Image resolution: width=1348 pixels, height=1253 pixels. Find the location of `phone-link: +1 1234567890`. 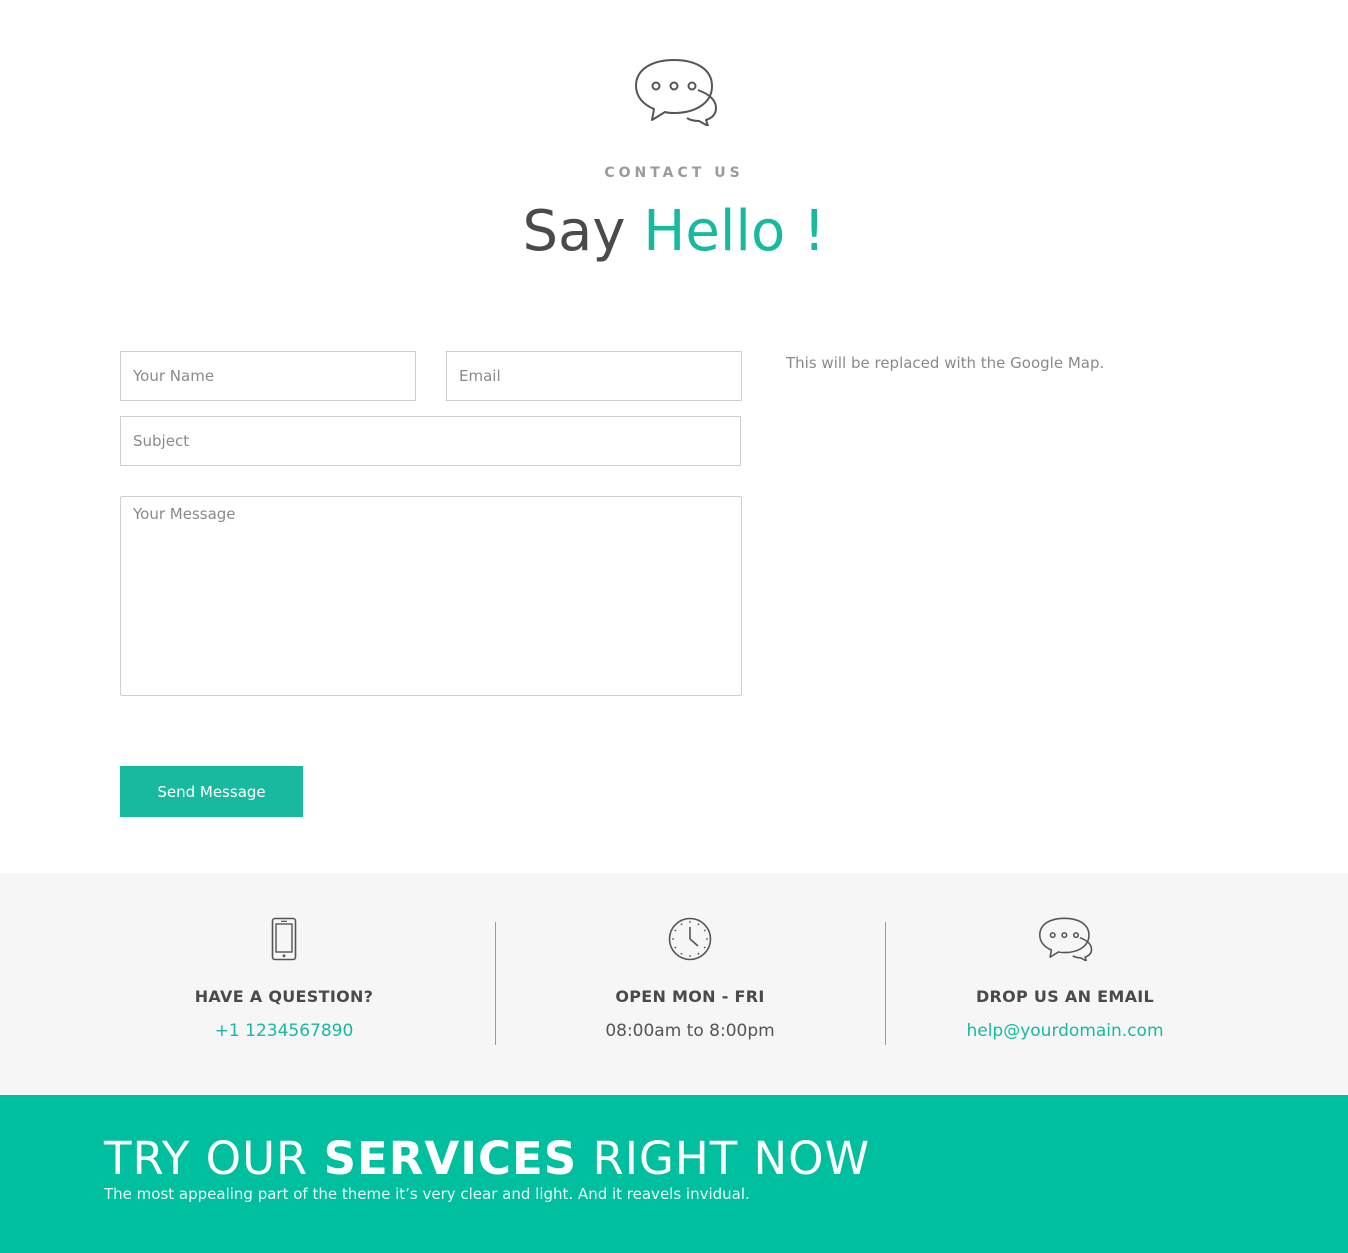

phone-link: +1 1234567890 is located at coordinates (284, 1031).